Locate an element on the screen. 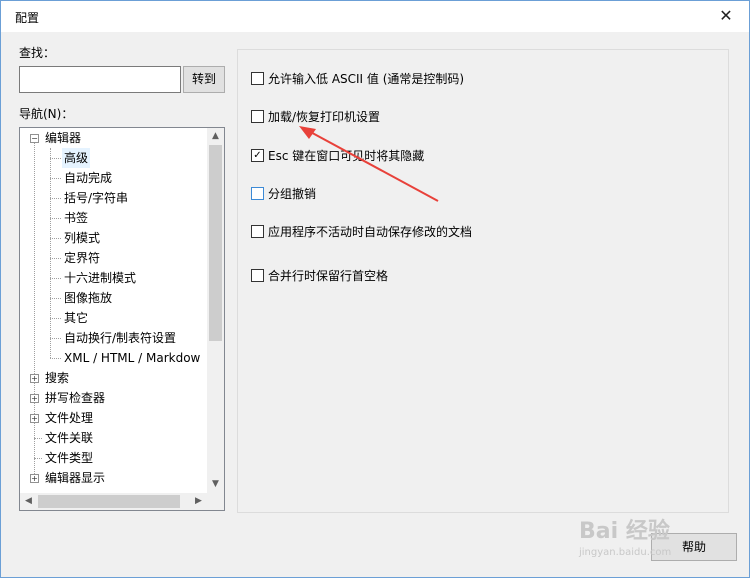 The width and height of the screenshot is (750, 578). arrow-shaft is located at coordinates (371, 165).